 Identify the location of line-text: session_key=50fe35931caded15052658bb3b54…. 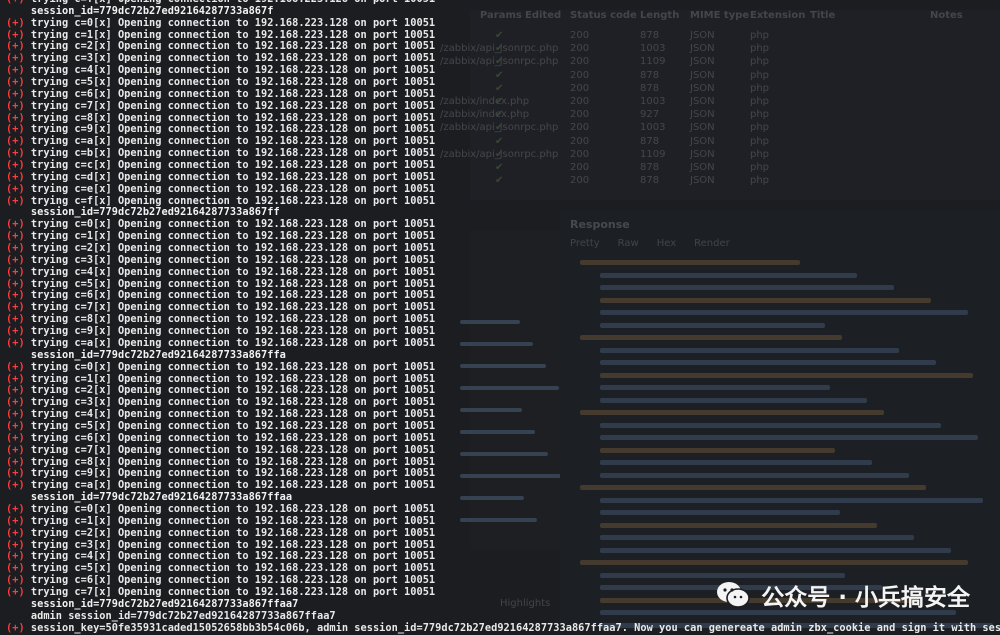
(515, 627).